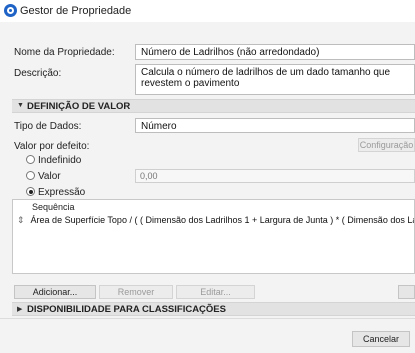 The width and height of the screenshot is (415, 353). Describe the element at coordinates (207, 11) in the screenshot. I see `title-bar: Gestor de Propriedade` at that location.